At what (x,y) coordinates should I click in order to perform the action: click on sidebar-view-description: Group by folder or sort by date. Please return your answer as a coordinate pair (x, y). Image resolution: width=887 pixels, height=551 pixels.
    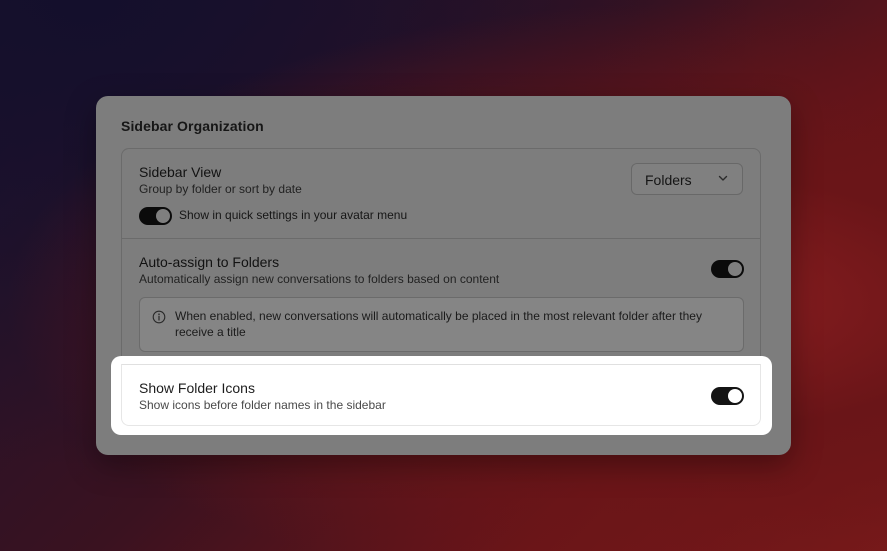
    Looking at the image, I should click on (220, 189).